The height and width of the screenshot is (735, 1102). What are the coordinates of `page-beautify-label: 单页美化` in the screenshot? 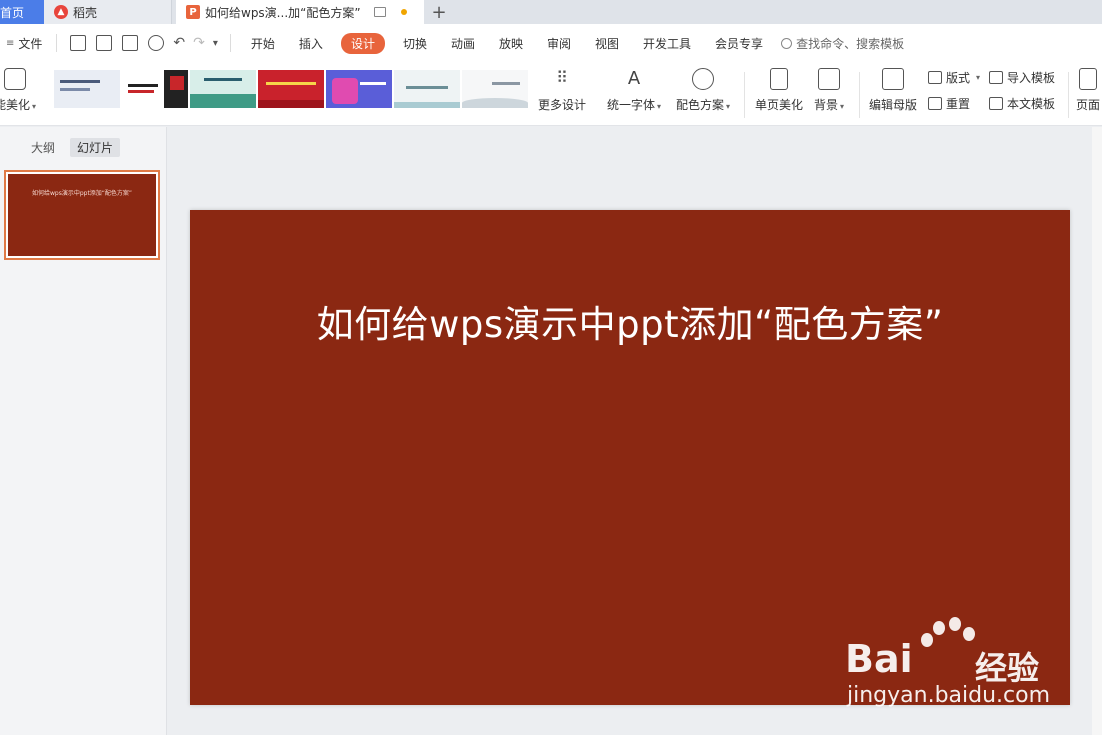 It's located at (779, 105).